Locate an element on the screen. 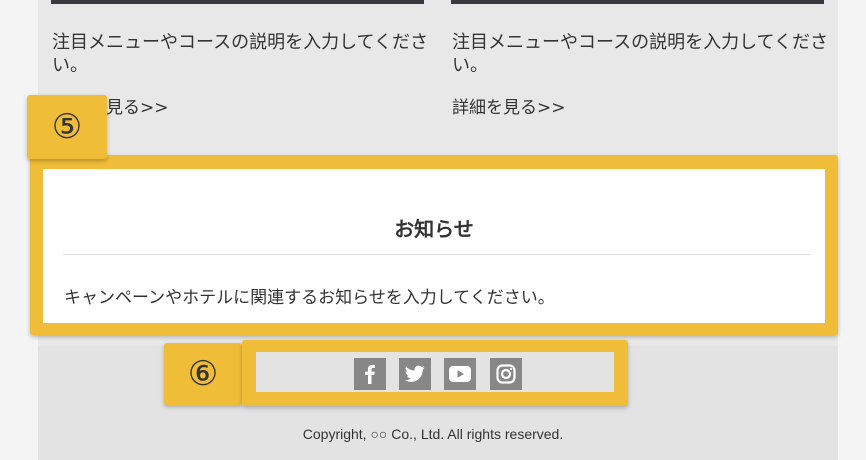 The width and height of the screenshot is (866, 460). badge-6: ⑥ is located at coordinates (203, 374).